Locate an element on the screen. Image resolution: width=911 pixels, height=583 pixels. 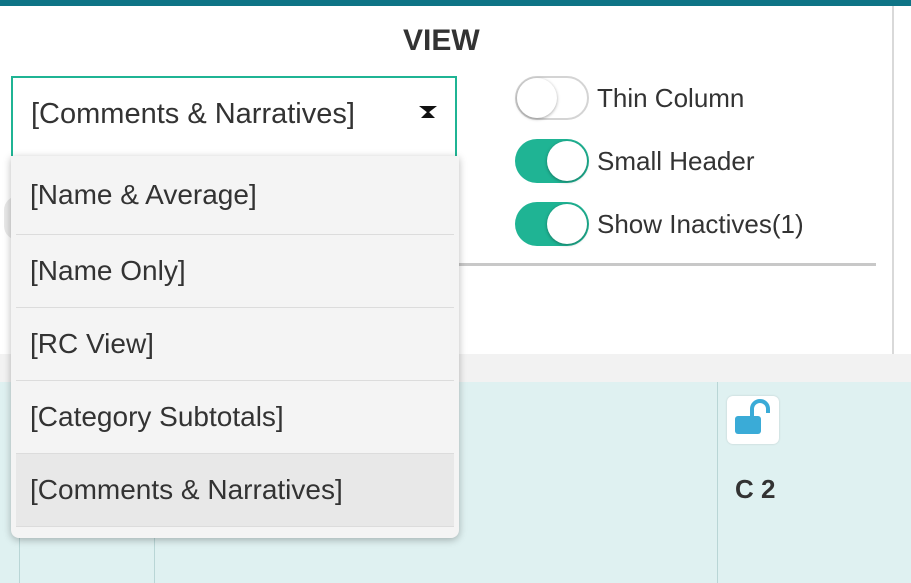
small-header-toggle is located at coordinates (552, 161).